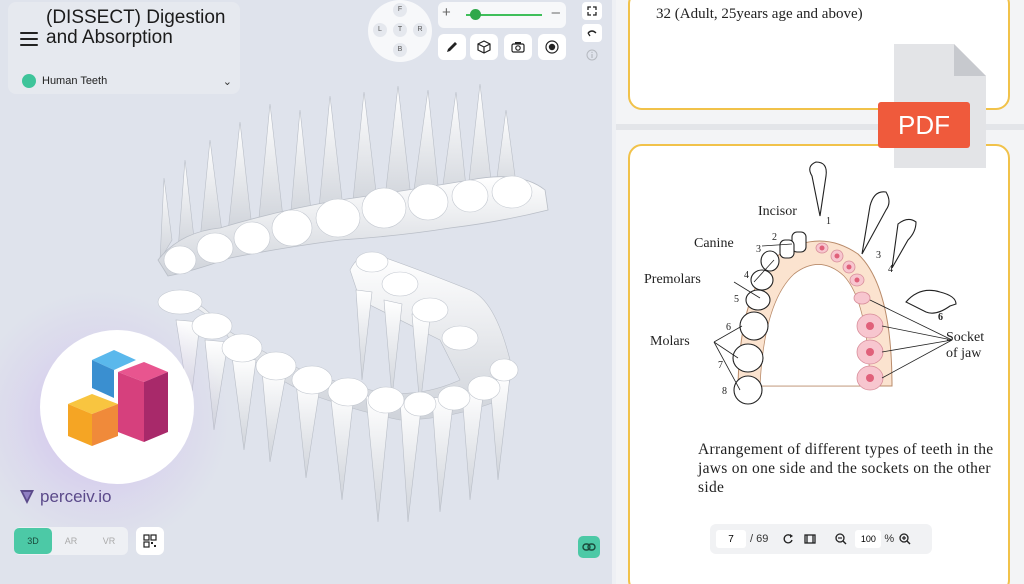  I want to click on pencil-icon, so click(452, 47).